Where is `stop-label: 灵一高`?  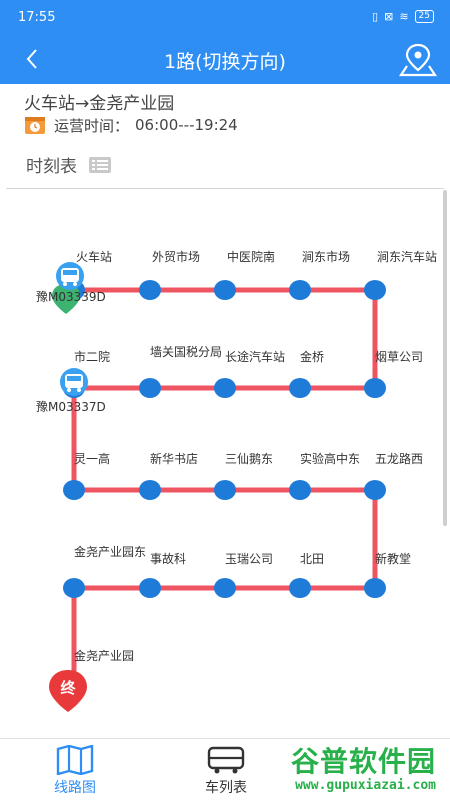
stop-label: 灵一高 is located at coordinates (92, 458).